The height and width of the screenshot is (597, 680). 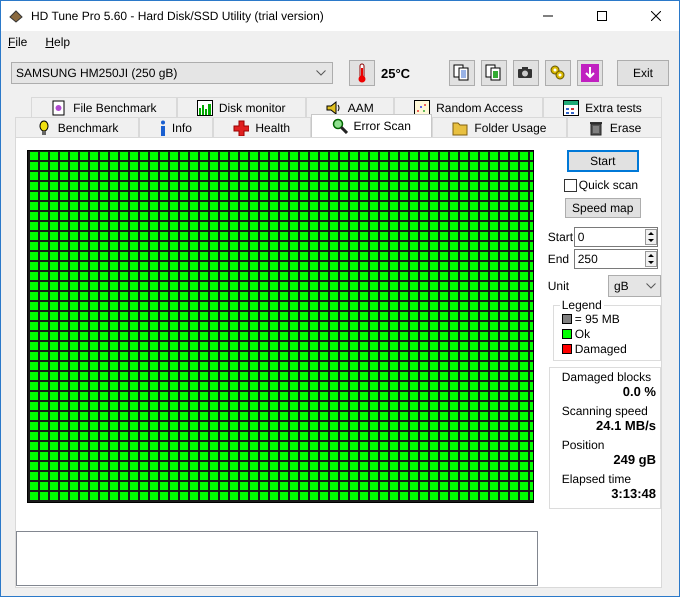 What do you see at coordinates (582, 334) in the screenshot?
I see `legend-label: Ok` at bounding box center [582, 334].